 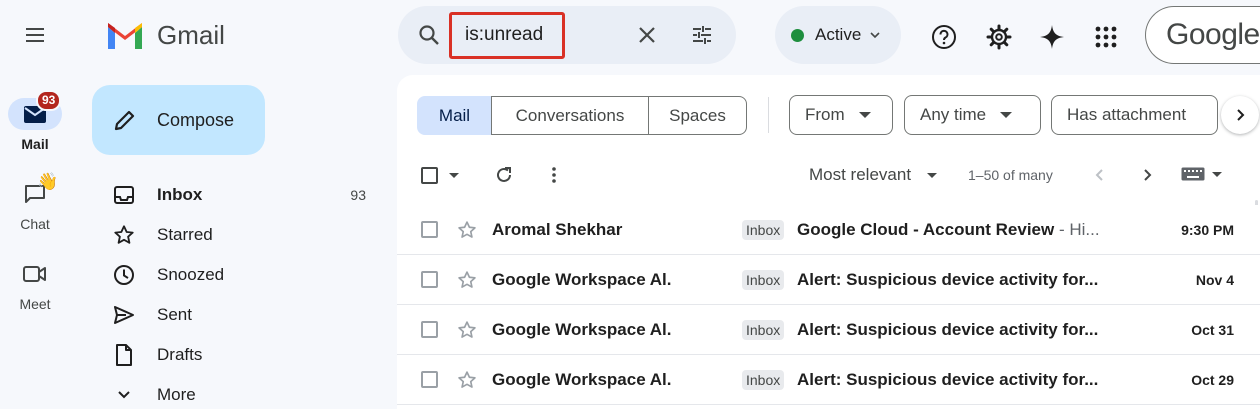 I want to click on gemini-button, so click(x=1052, y=37).